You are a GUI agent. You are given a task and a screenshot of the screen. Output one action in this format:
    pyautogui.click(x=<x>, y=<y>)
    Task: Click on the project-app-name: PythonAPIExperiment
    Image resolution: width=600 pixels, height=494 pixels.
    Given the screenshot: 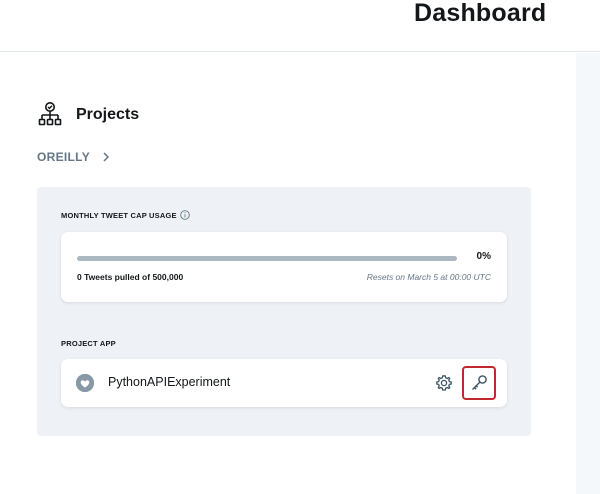 What is the action you would take?
    pyautogui.click(x=169, y=382)
    